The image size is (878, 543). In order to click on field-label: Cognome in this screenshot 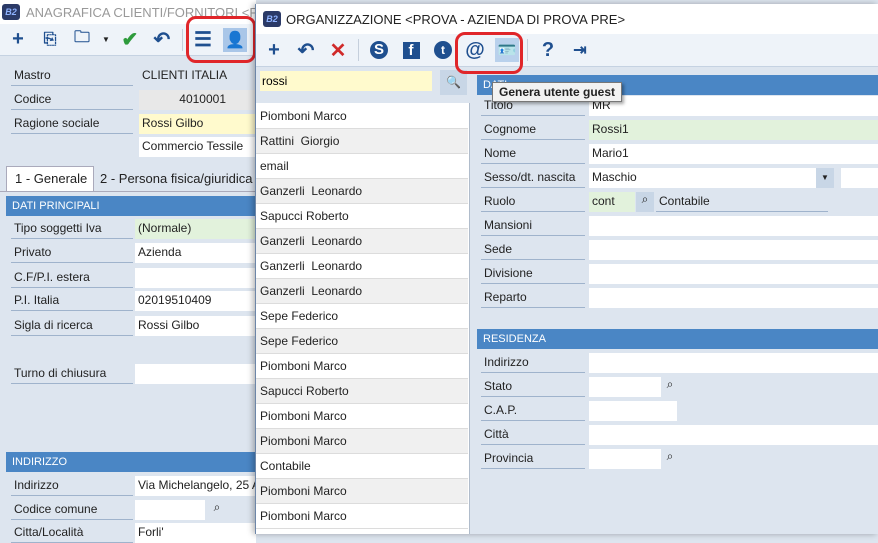, I will do `click(533, 130)`.